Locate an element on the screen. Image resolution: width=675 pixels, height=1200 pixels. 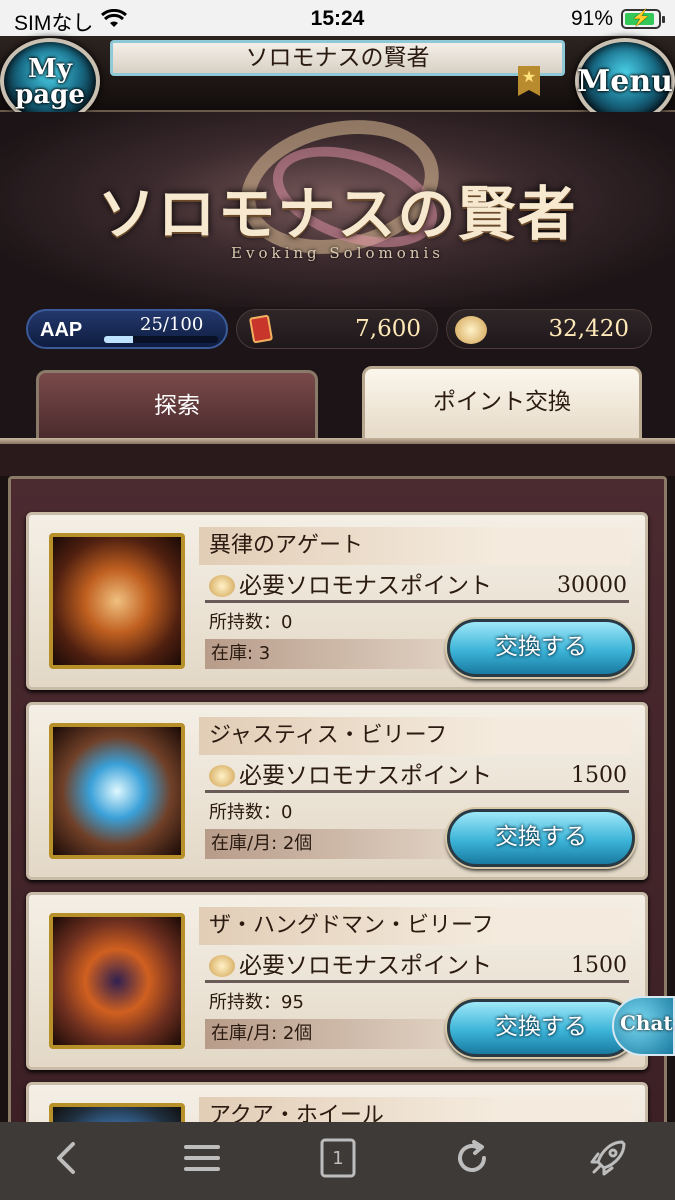
hanged-man-belief-icon is located at coordinates (117, 981).